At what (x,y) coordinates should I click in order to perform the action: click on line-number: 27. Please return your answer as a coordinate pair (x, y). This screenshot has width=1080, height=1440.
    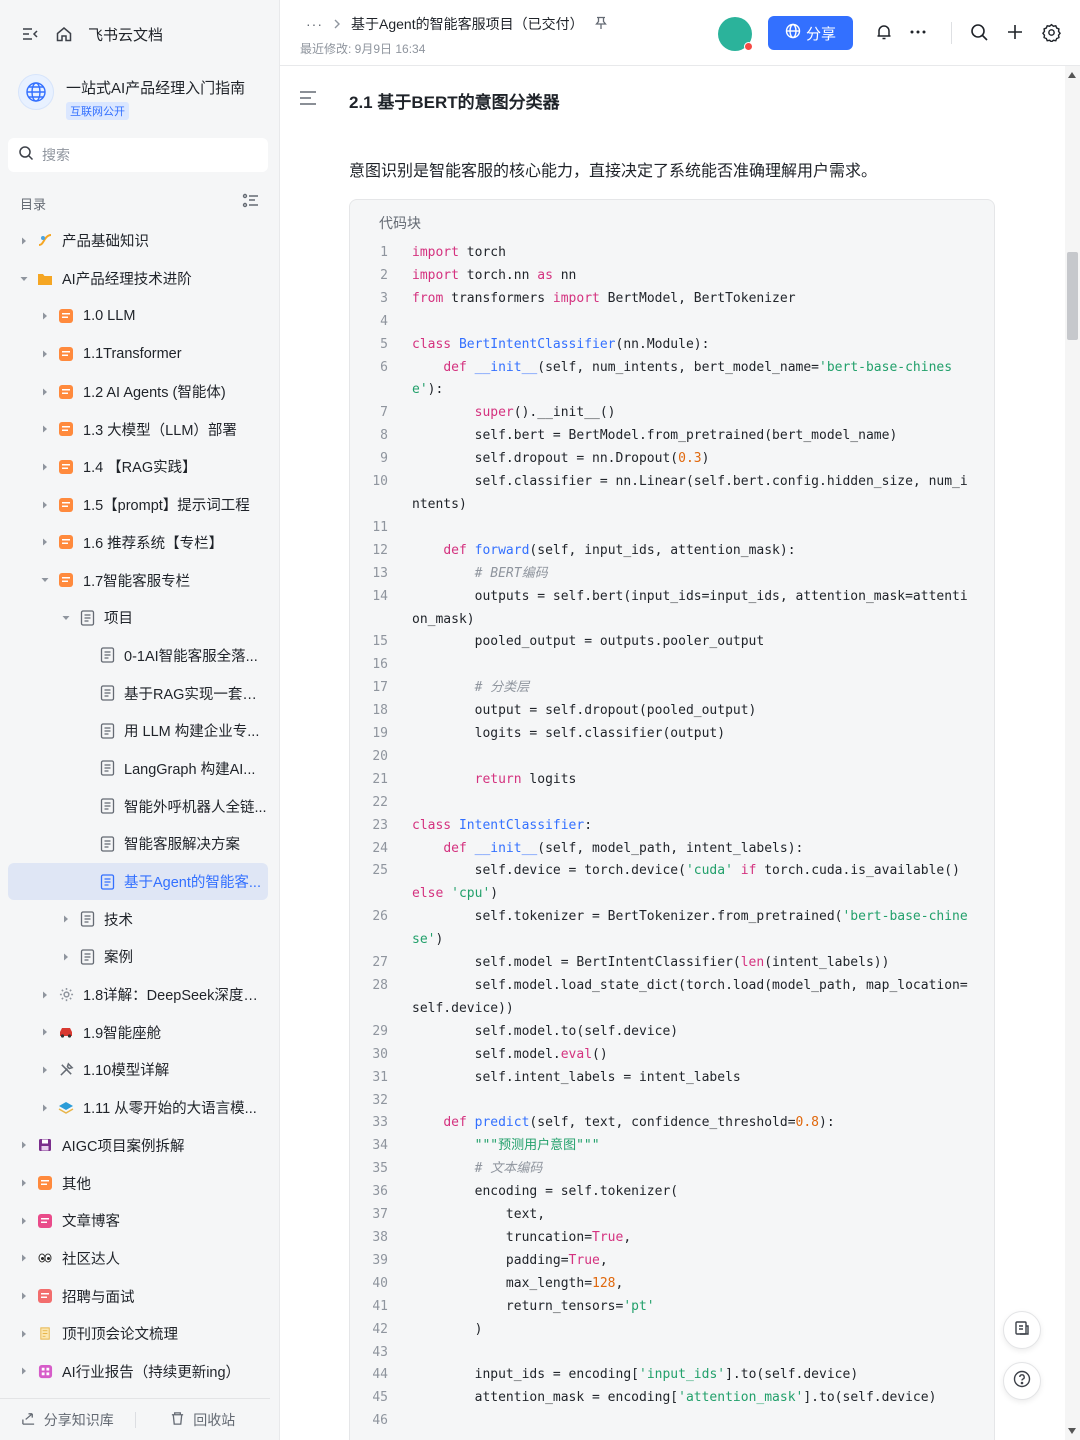
    Looking at the image, I should click on (380, 963).